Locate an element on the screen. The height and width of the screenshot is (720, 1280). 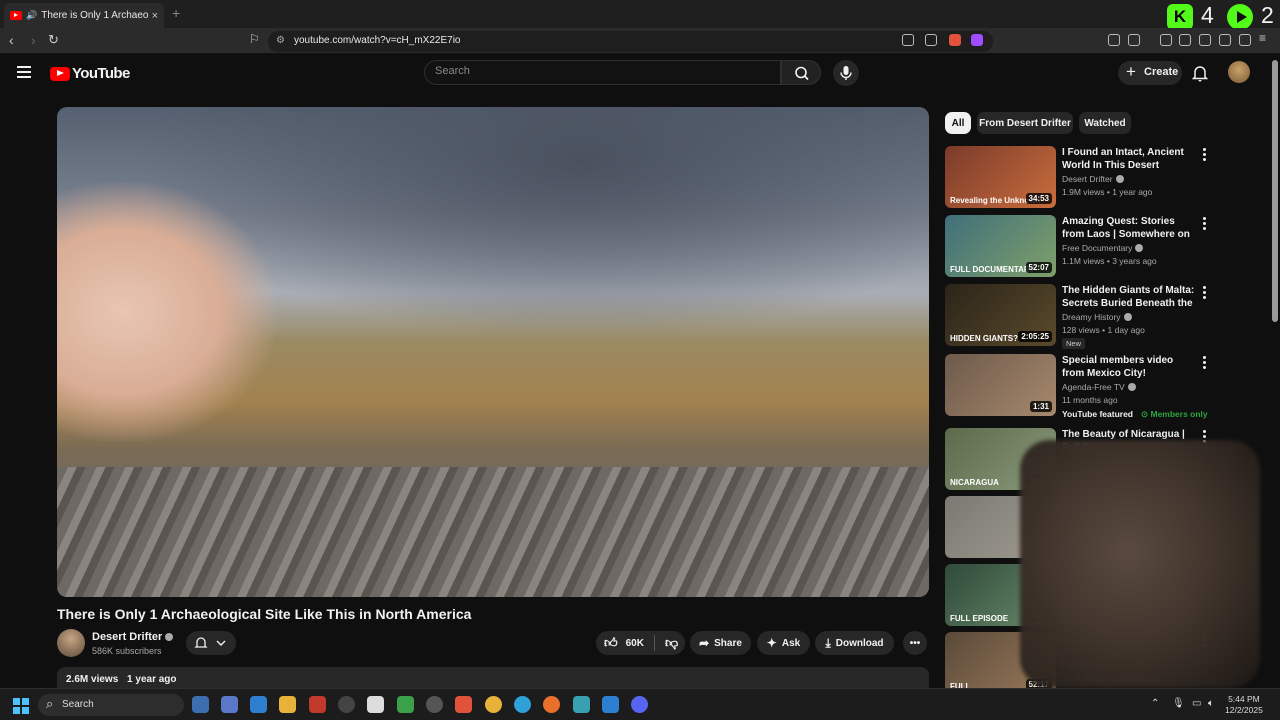
description-box: 2.6M views 1 year ago is located at coordinates (493, 678).